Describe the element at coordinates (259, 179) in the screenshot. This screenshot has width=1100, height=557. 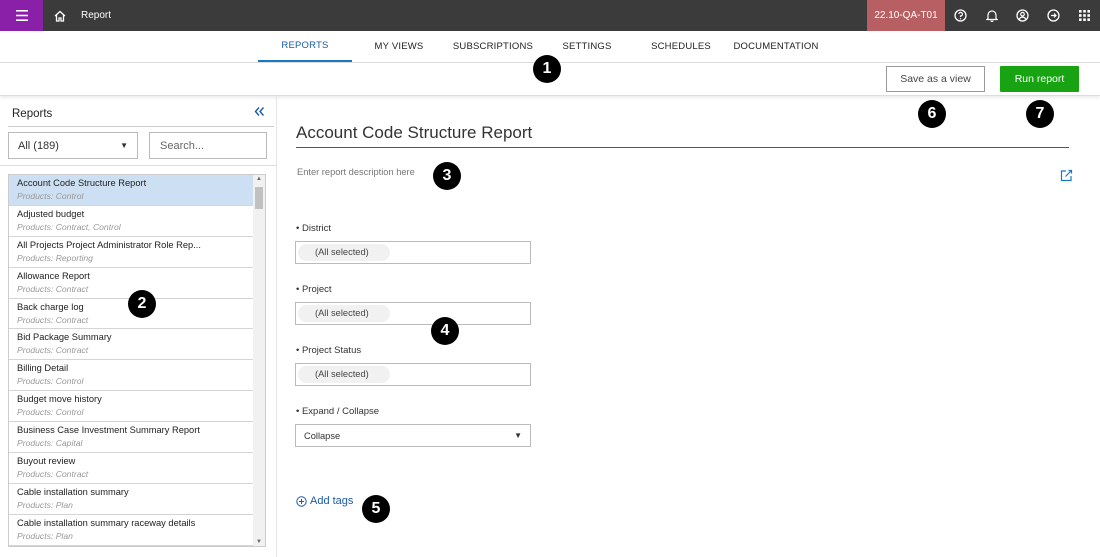
I see `scroll-up-icon: ▲` at that location.